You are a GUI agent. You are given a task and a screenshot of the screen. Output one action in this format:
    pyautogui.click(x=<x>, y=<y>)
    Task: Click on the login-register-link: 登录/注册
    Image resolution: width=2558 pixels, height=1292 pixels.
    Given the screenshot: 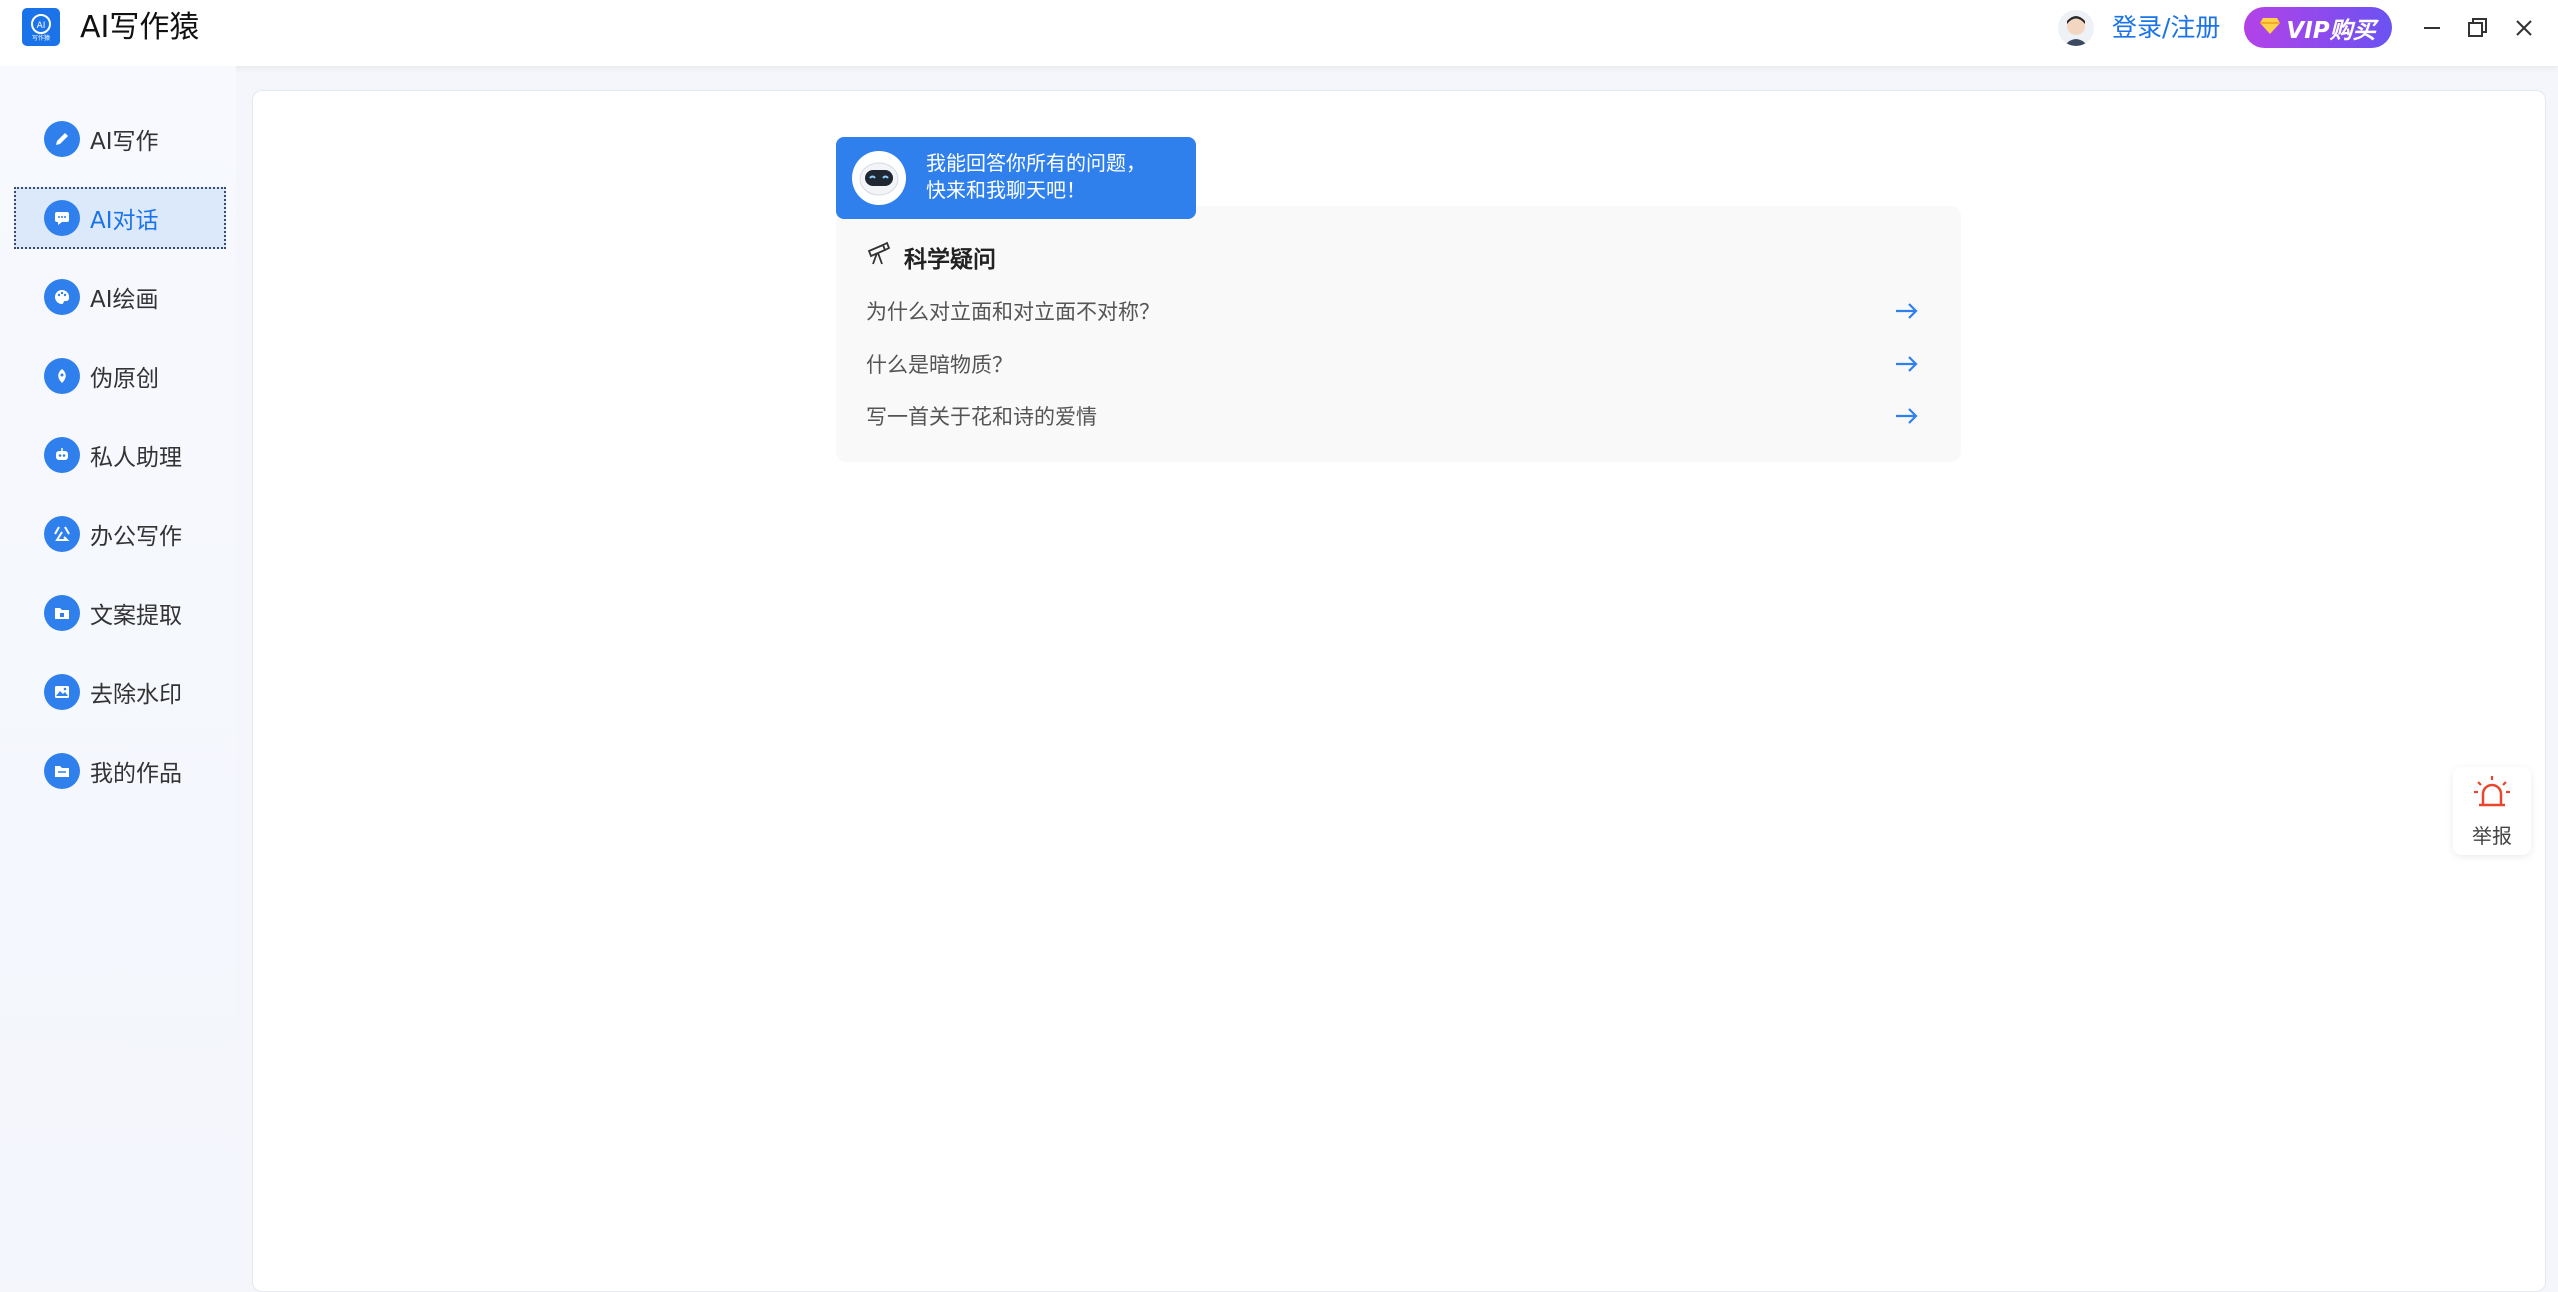 What is the action you would take?
    pyautogui.click(x=2166, y=28)
    